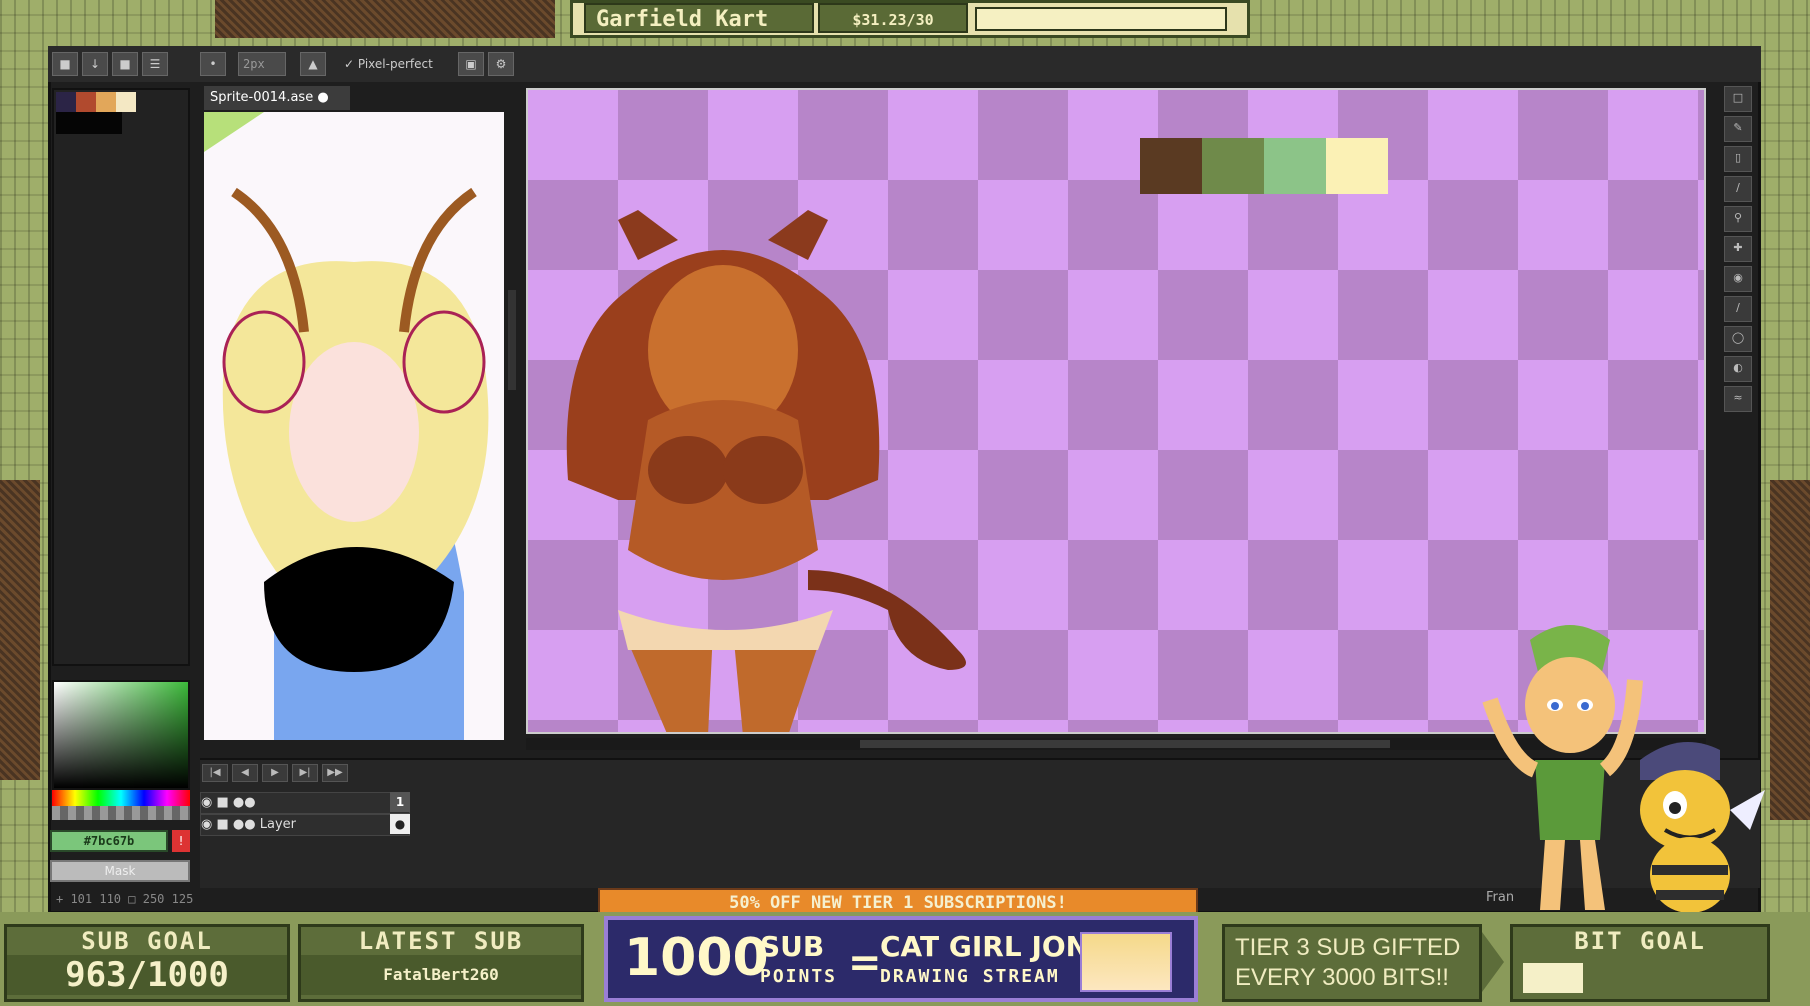 The height and width of the screenshot is (1006, 1810). What do you see at coordinates (512, 340) in the screenshot?
I see `reference-scrollbar` at bounding box center [512, 340].